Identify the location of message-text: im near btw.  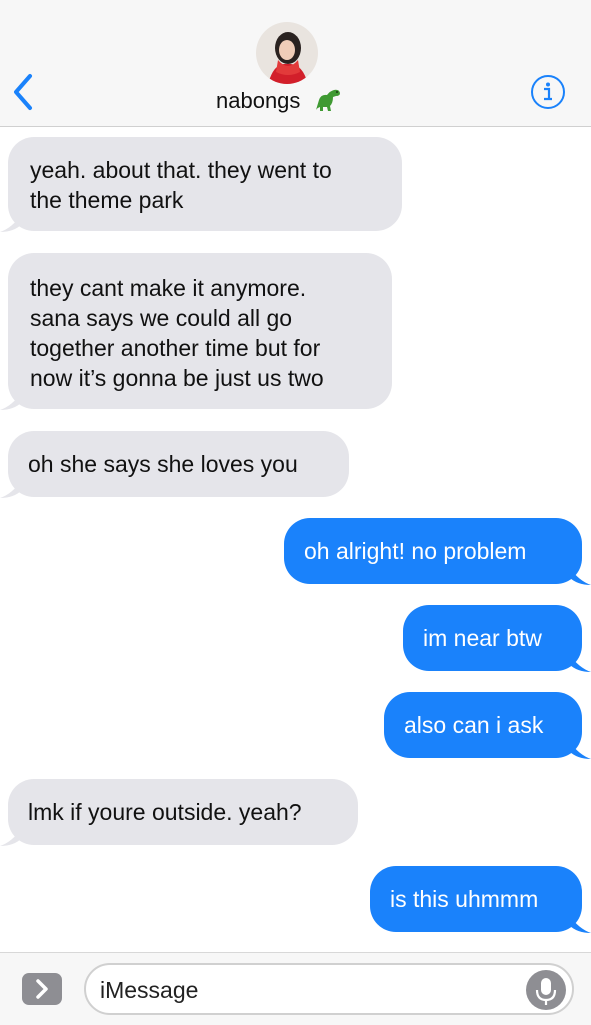
(482, 638).